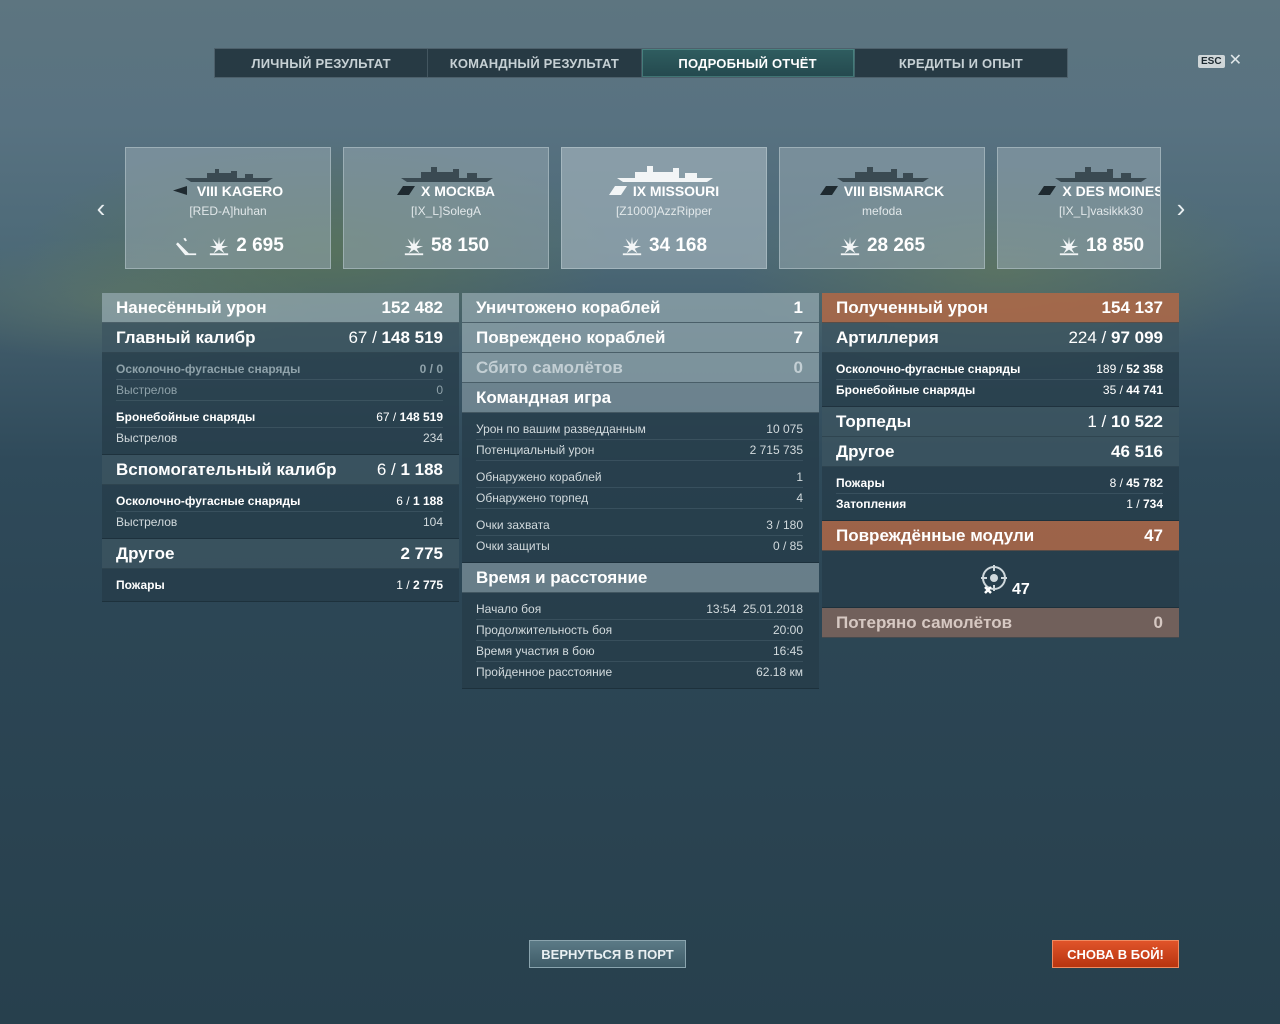  I want to click on ship-card: VIII KAGERO [RED-A]huhan 2 695, so click(228, 208).